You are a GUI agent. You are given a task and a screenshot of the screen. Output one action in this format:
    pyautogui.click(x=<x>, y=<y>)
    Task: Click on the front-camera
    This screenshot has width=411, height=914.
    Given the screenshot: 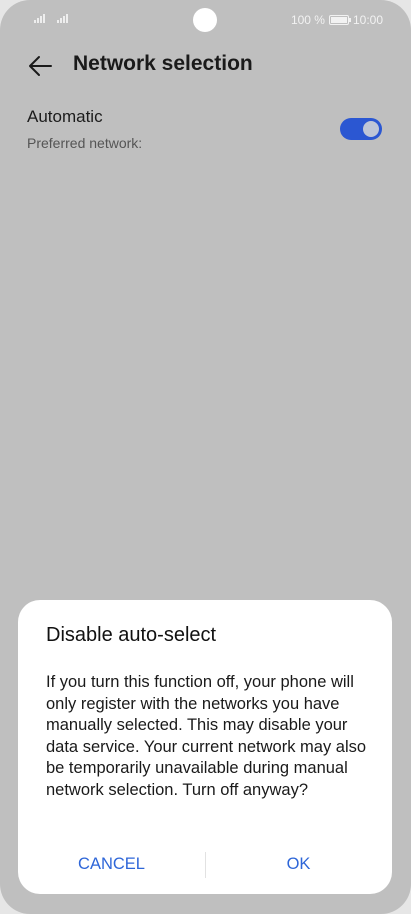 What is the action you would take?
    pyautogui.click(x=205, y=20)
    